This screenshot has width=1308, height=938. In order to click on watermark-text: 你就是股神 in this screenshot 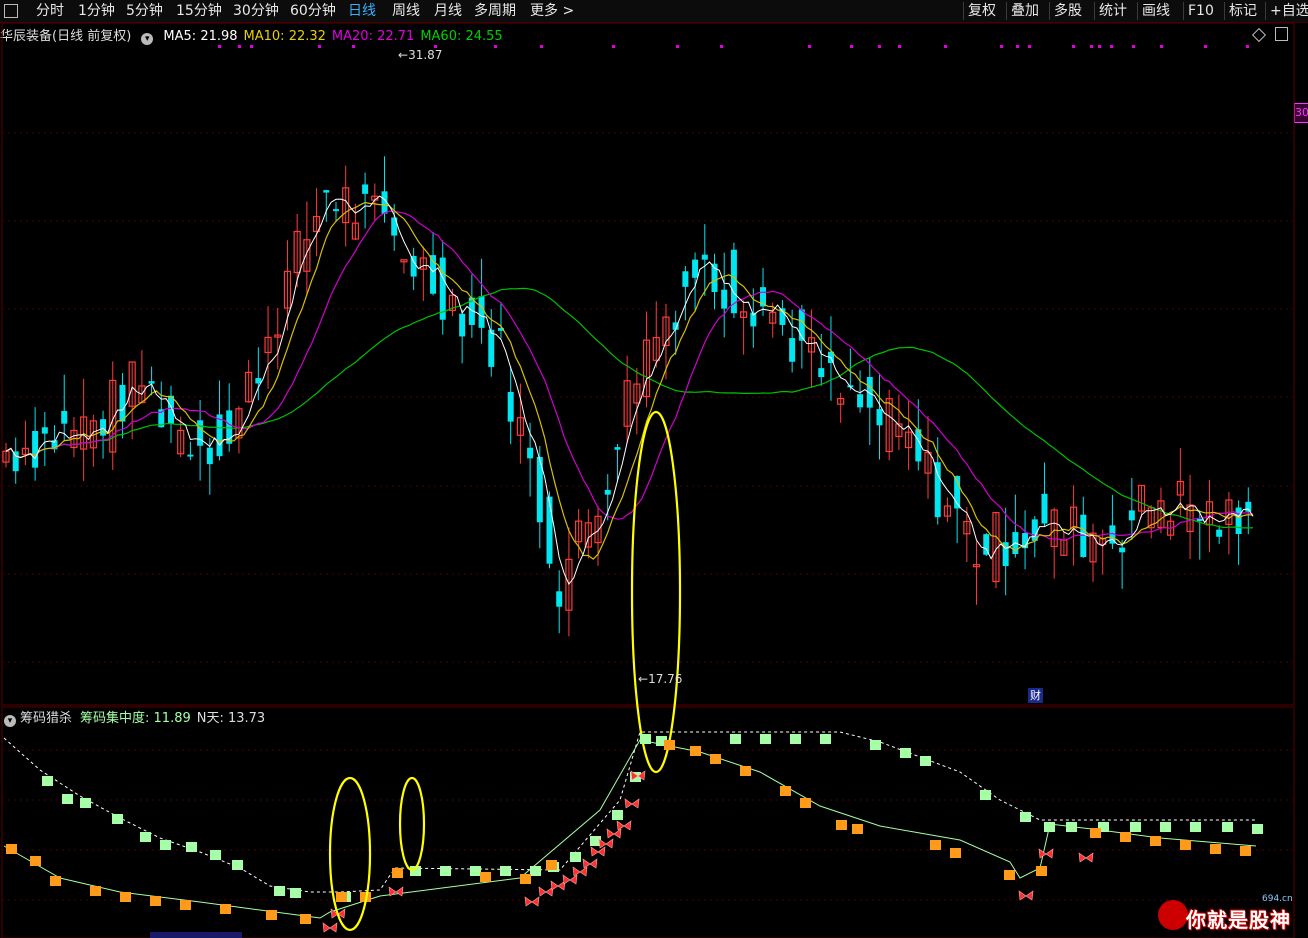, I will do `click(1238, 920)`.